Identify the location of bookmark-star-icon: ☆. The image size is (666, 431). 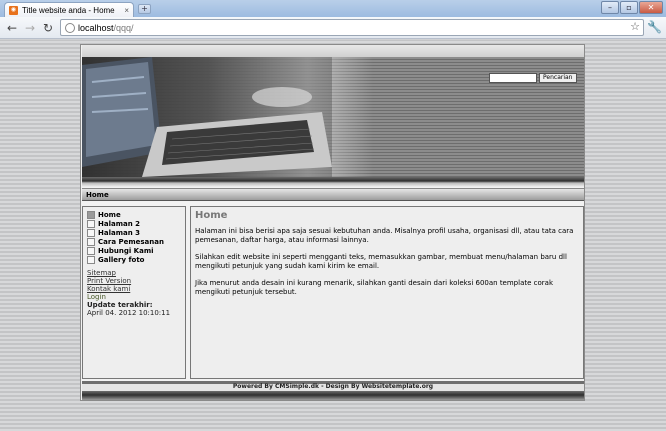
(635, 26).